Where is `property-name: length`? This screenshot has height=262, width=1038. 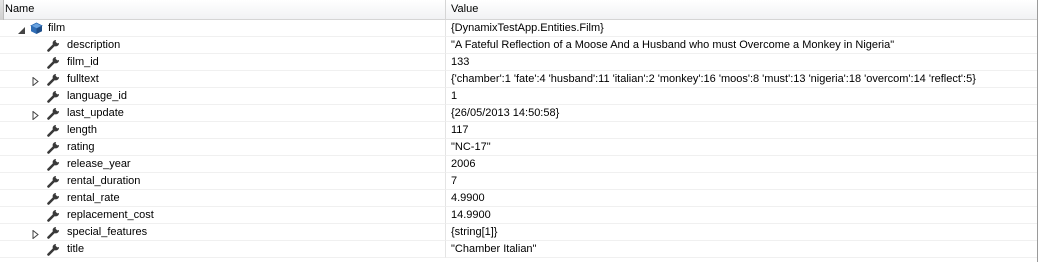 property-name: length is located at coordinates (82, 130).